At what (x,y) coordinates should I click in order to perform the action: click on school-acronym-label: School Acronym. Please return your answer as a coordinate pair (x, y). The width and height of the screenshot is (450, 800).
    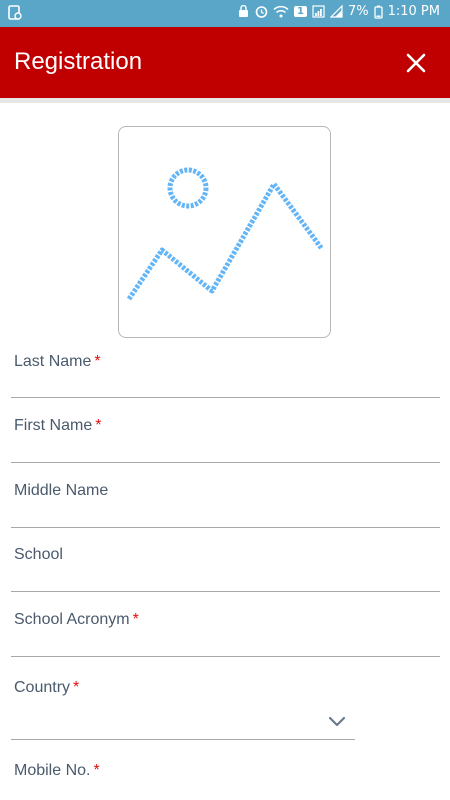
    Looking at the image, I should click on (72, 619).